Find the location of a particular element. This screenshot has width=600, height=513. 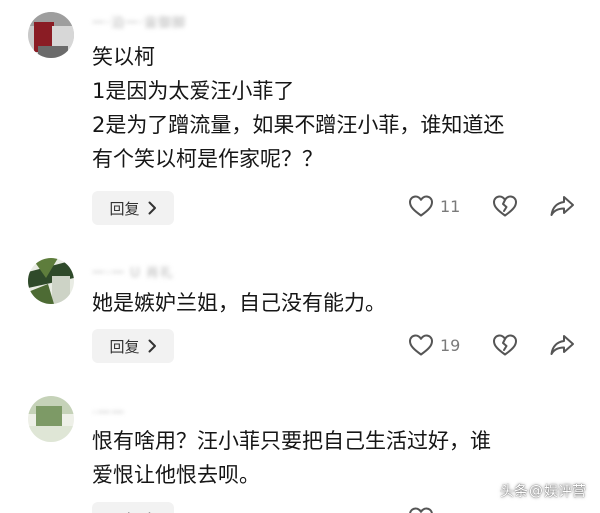

comment-username: 一·泊一·宙御脚 is located at coordinates (139, 21).